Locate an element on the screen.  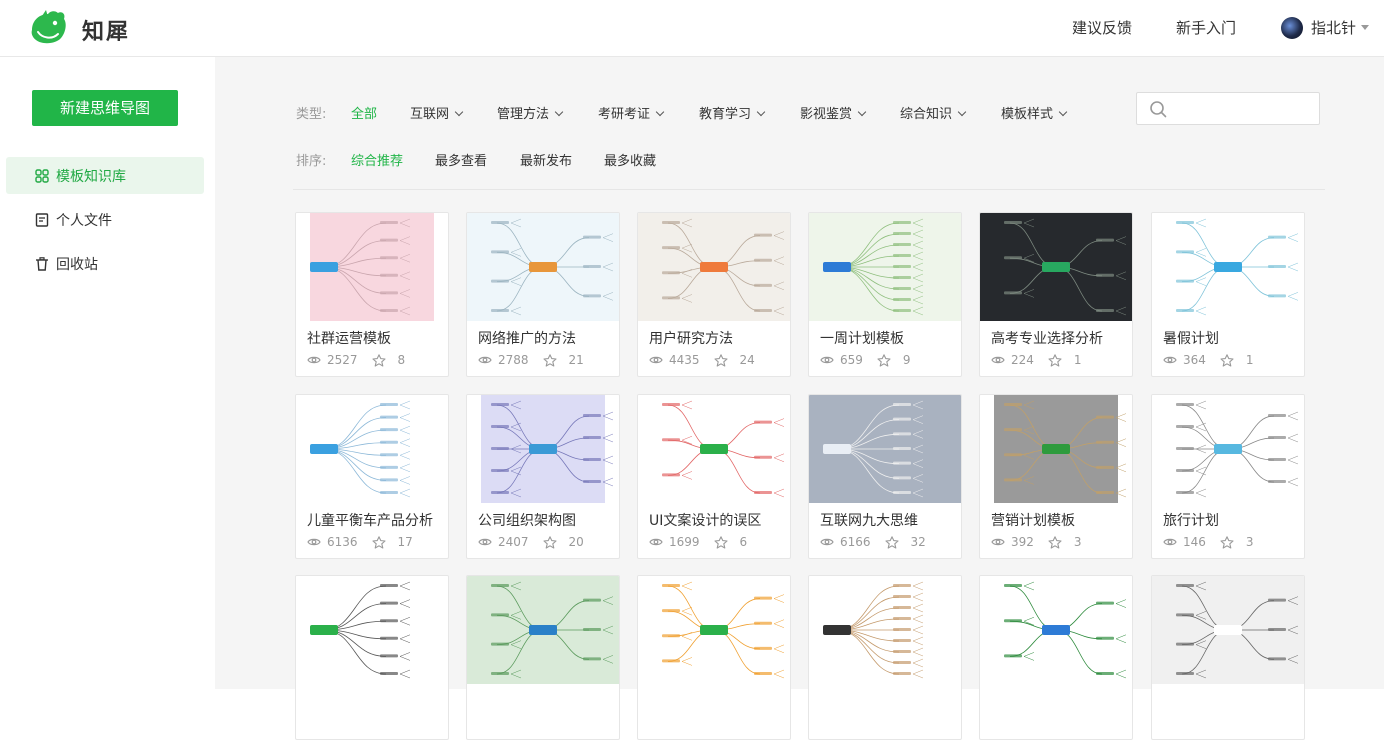
guide-link: 新手入门 is located at coordinates (1206, 27).